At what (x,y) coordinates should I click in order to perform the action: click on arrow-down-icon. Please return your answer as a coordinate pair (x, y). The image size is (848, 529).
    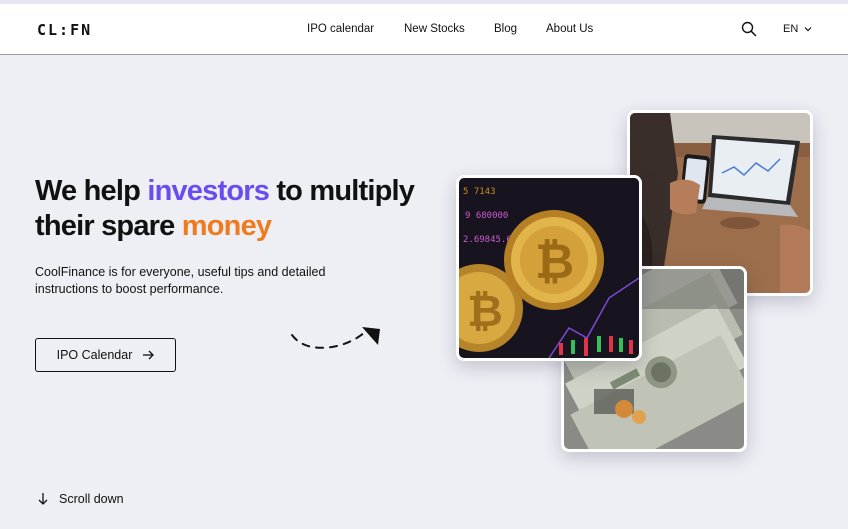
    Looking at the image, I should click on (43, 499).